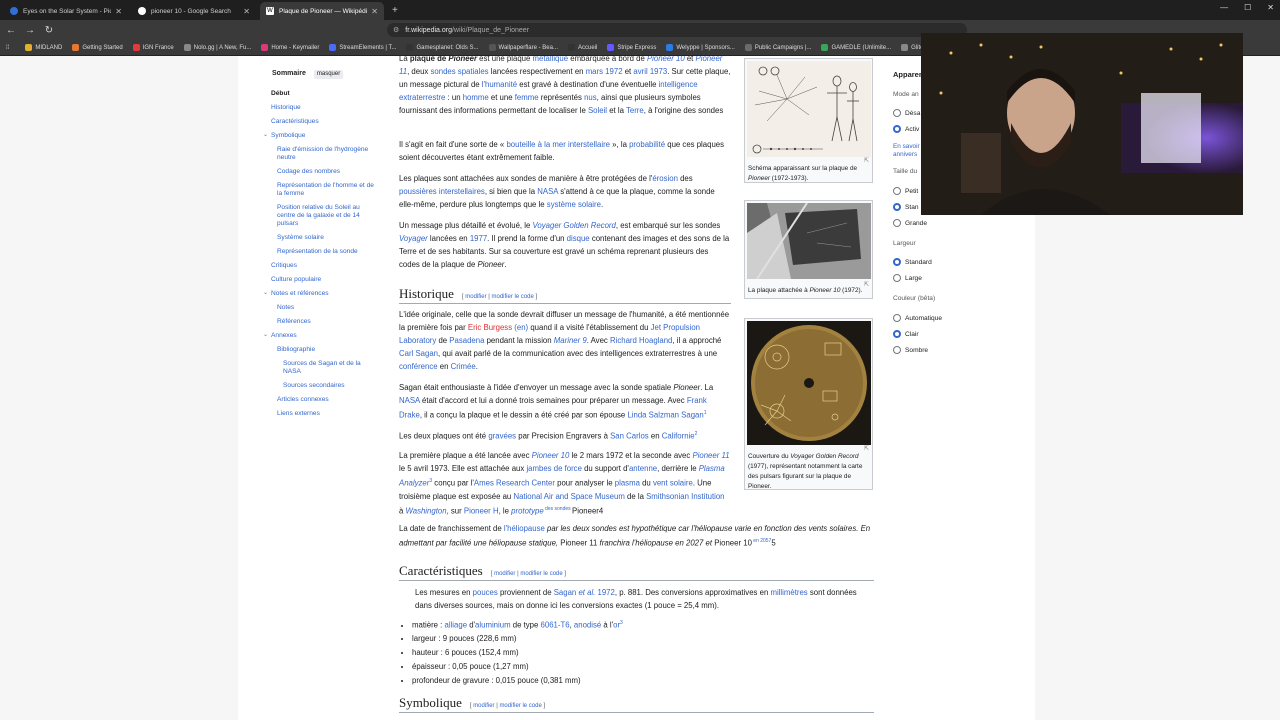  I want to click on toc-item: Articles connexes, so click(327, 400).